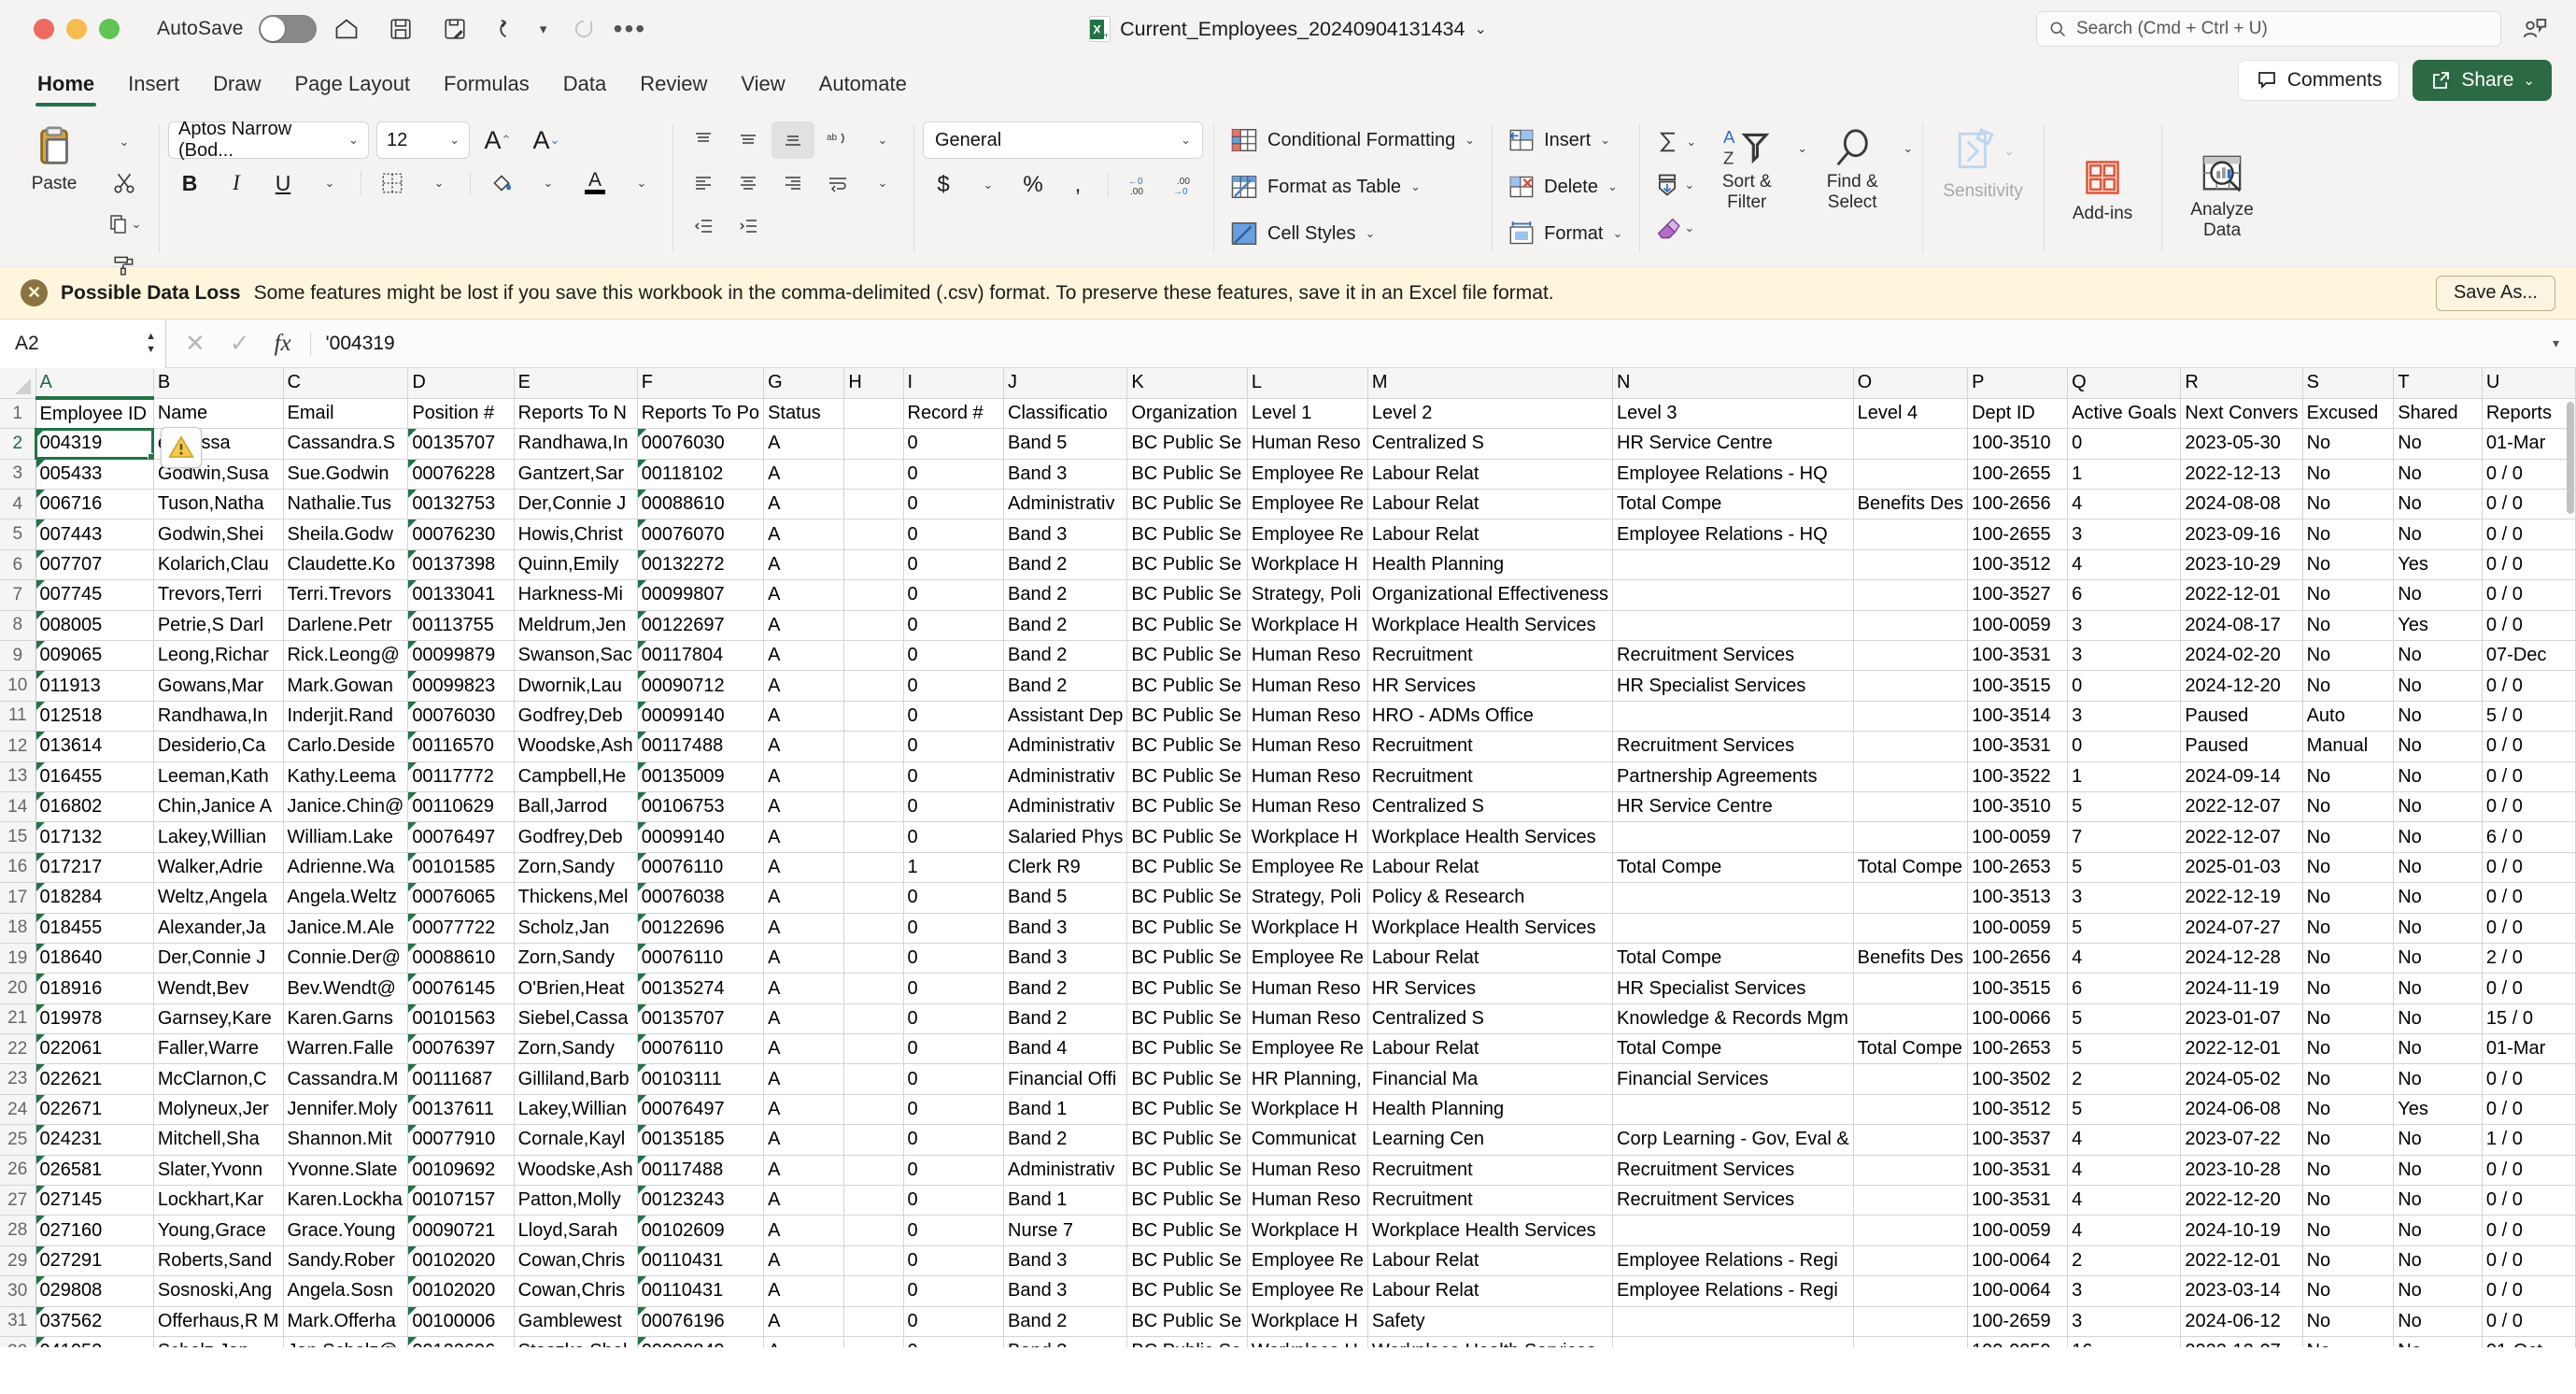  What do you see at coordinates (461, 898) in the screenshot?
I see `cell-D17: 00076065` at bounding box center [461, 898].